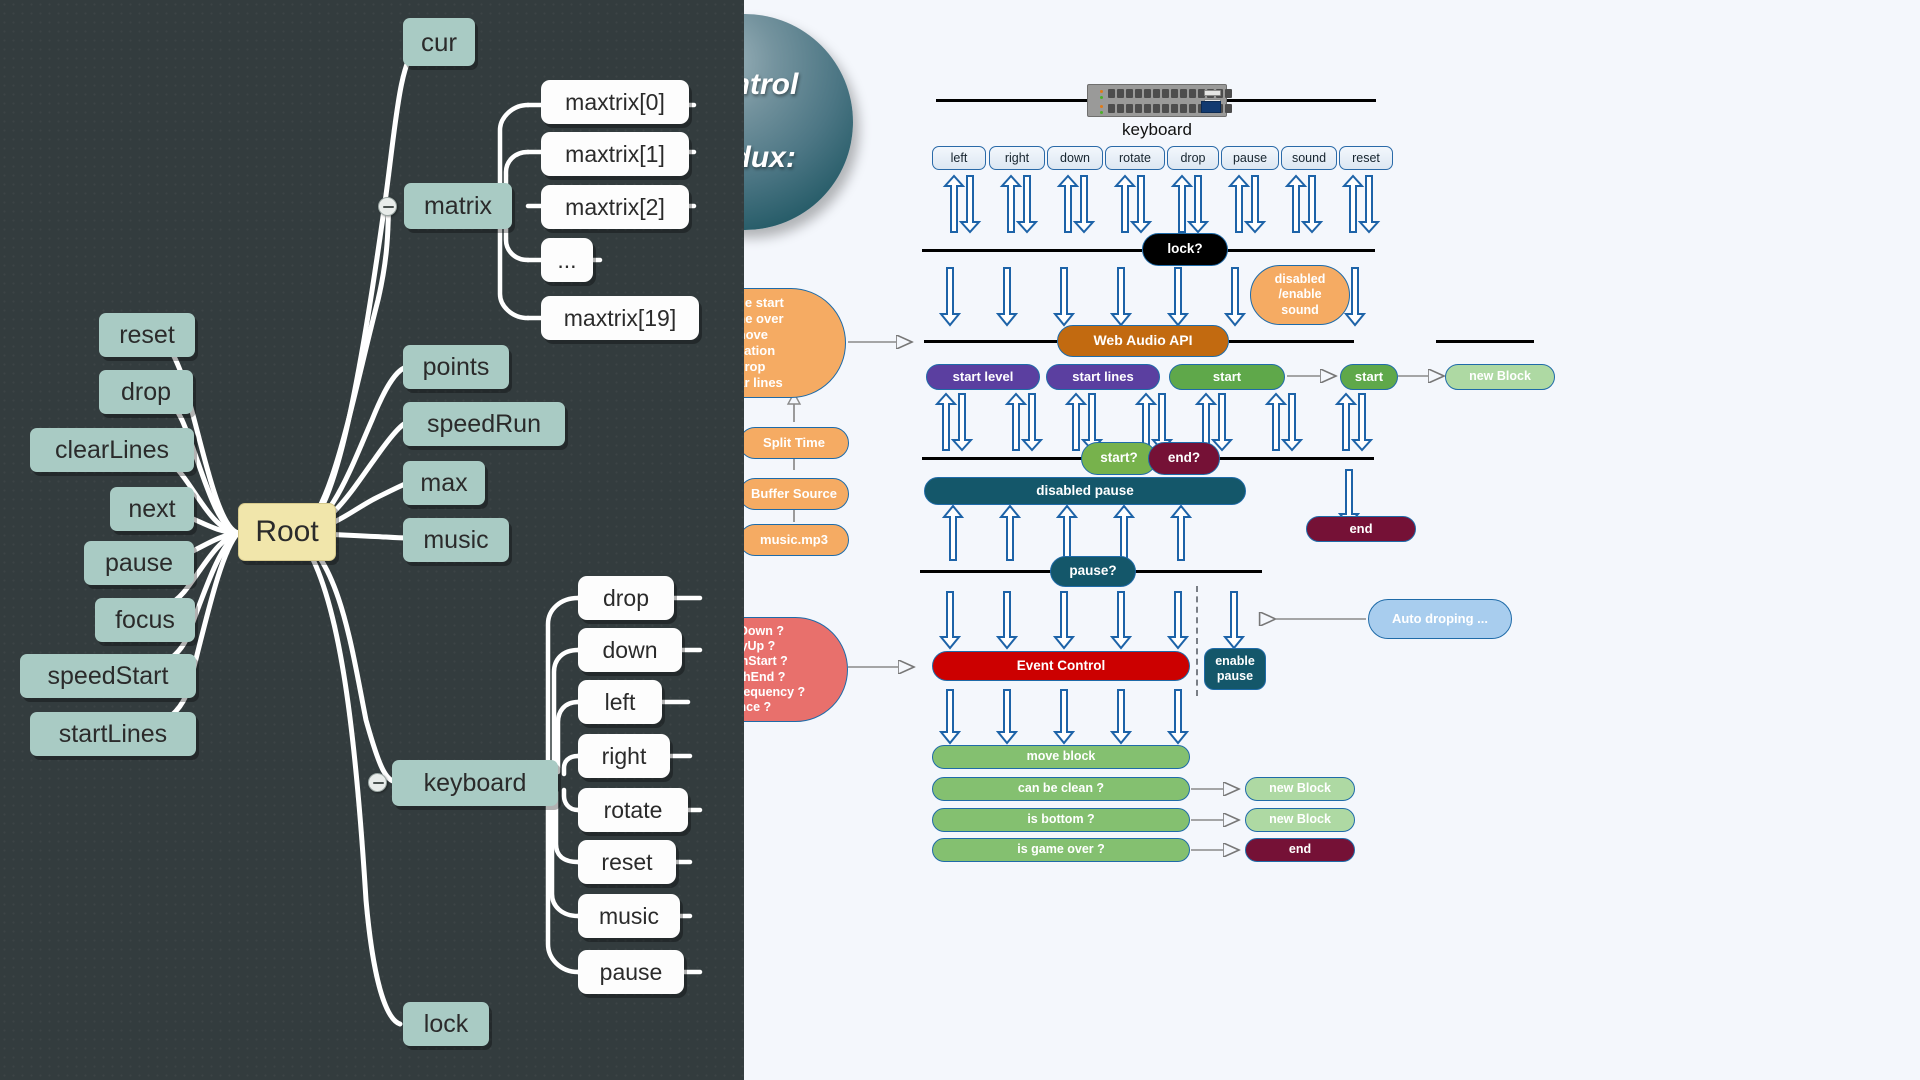 The image size is (1920, 1080). What do you see at coordinates (631, 972) in the screenshot?
I see `mindmap-node-keyboard-child: pause` at bounding box center [631, 972].